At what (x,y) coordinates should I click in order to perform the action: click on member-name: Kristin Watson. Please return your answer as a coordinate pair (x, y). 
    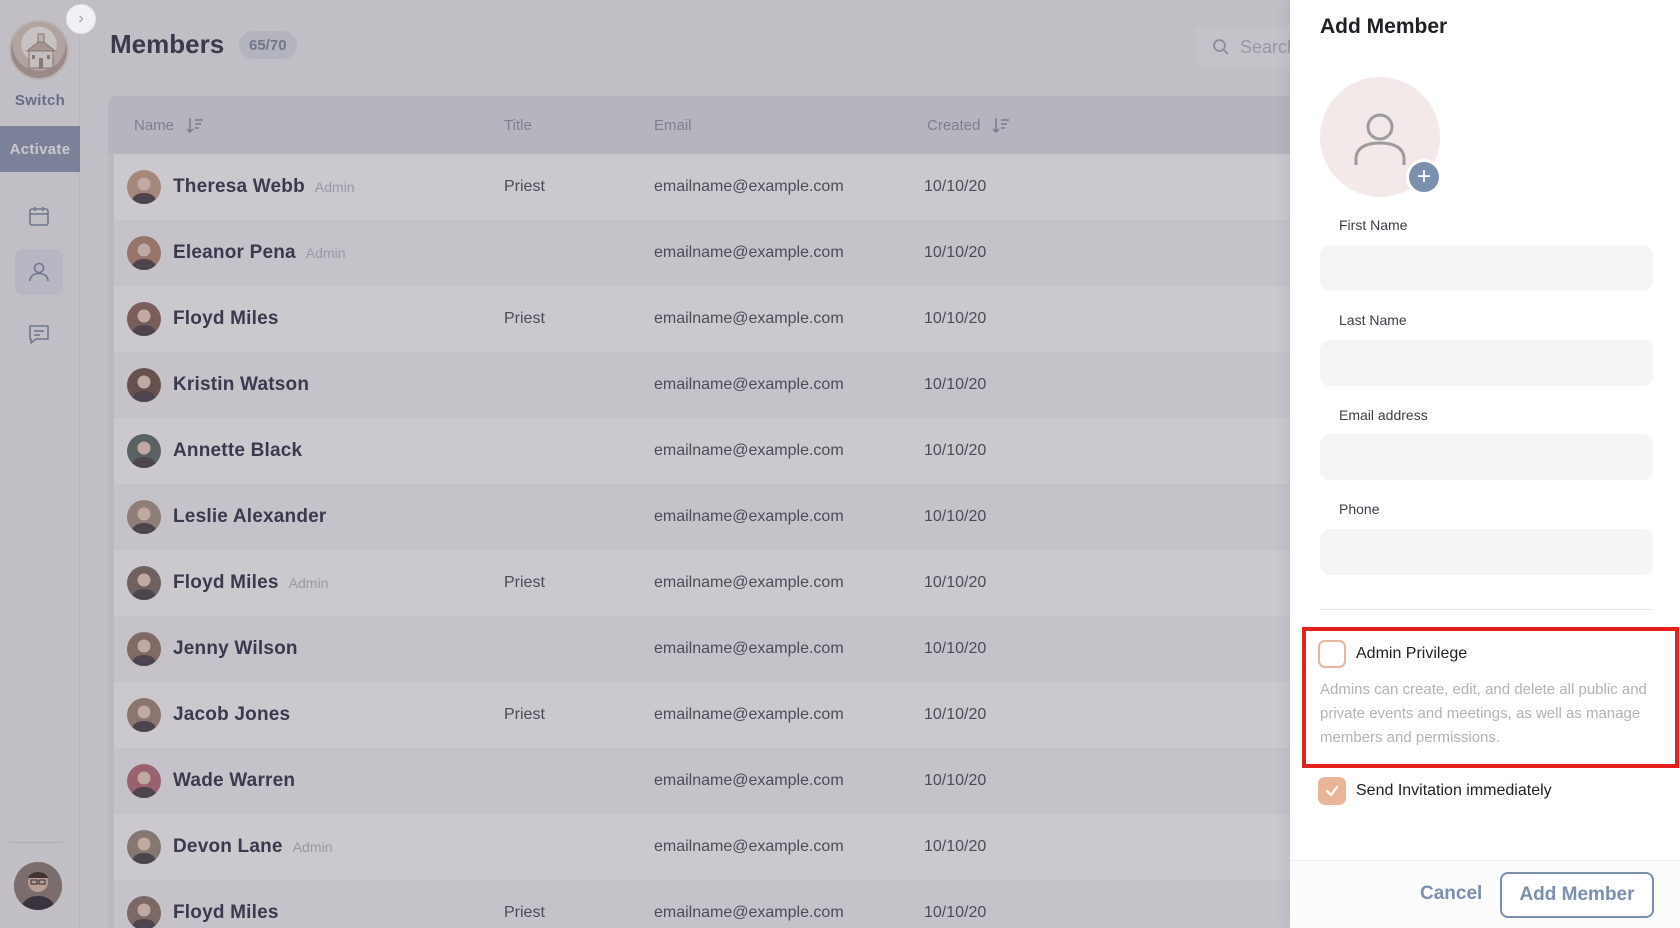
    Looking at the image, I should click on (241, 385).